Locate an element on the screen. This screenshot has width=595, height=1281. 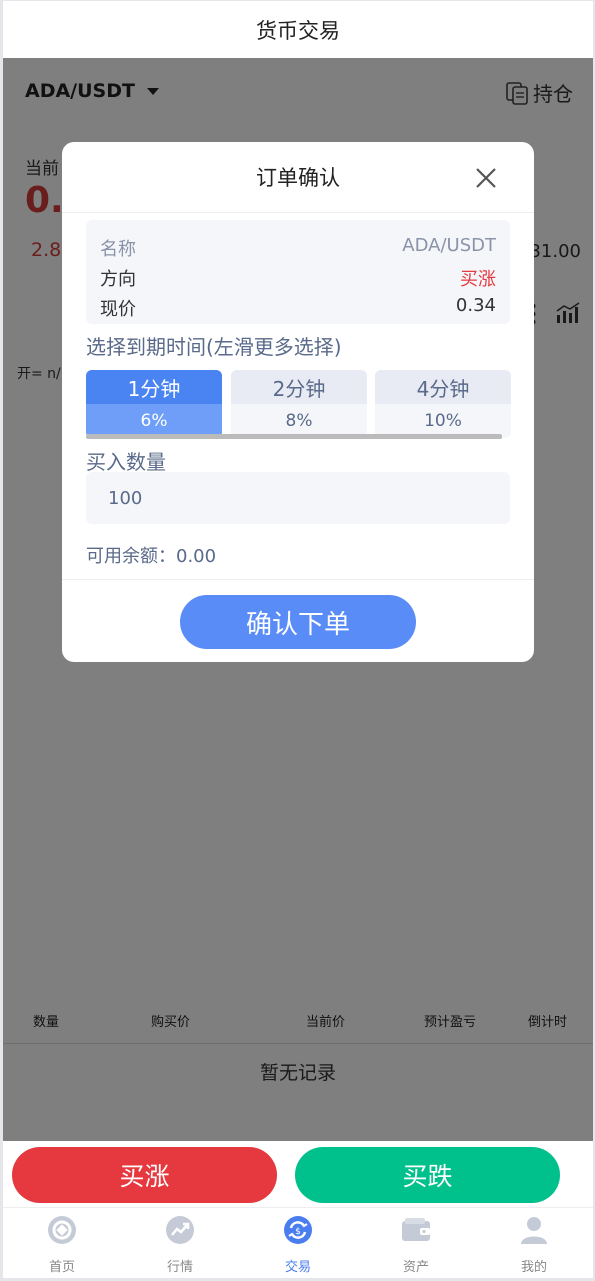
page-header: 货币交易 is located at coordinates (298, 29).